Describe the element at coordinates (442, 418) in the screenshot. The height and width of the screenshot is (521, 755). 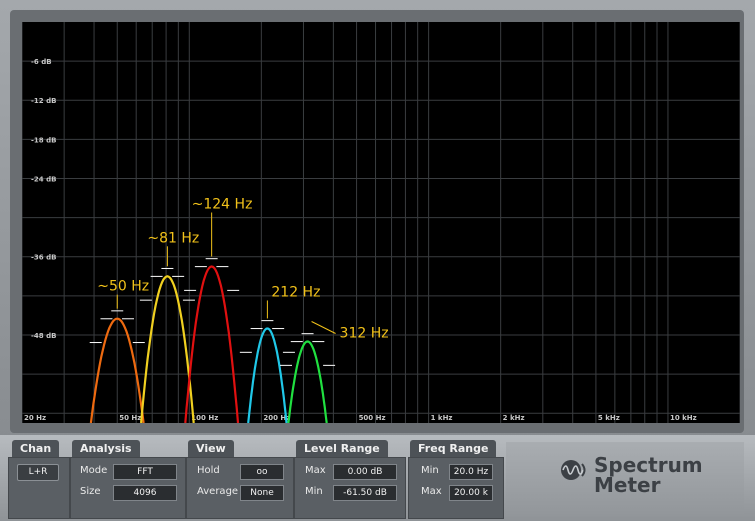
I see `x-tick-label: 1 kHz` at that location.